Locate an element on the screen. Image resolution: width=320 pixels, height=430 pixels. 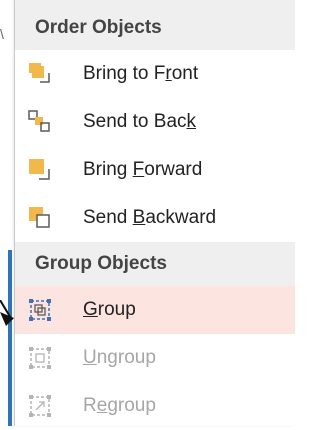
menu-item-regroup: Regroup is located at coordinates (155, 406).